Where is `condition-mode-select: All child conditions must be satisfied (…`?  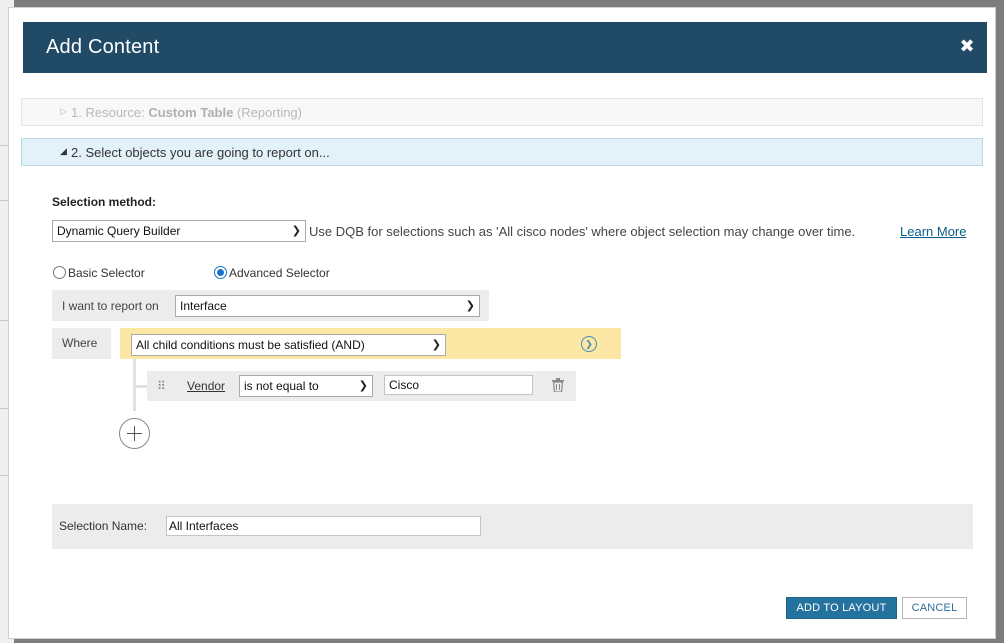 condition-mode-select: All child conditions must be satisfied (… is located at coordinates (288, 345).